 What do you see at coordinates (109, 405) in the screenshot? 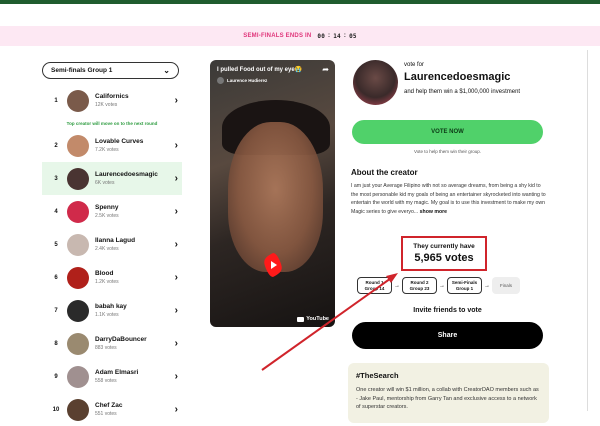
I see `creator-row-name: Chef Zac` at bounding box center [109, 405].